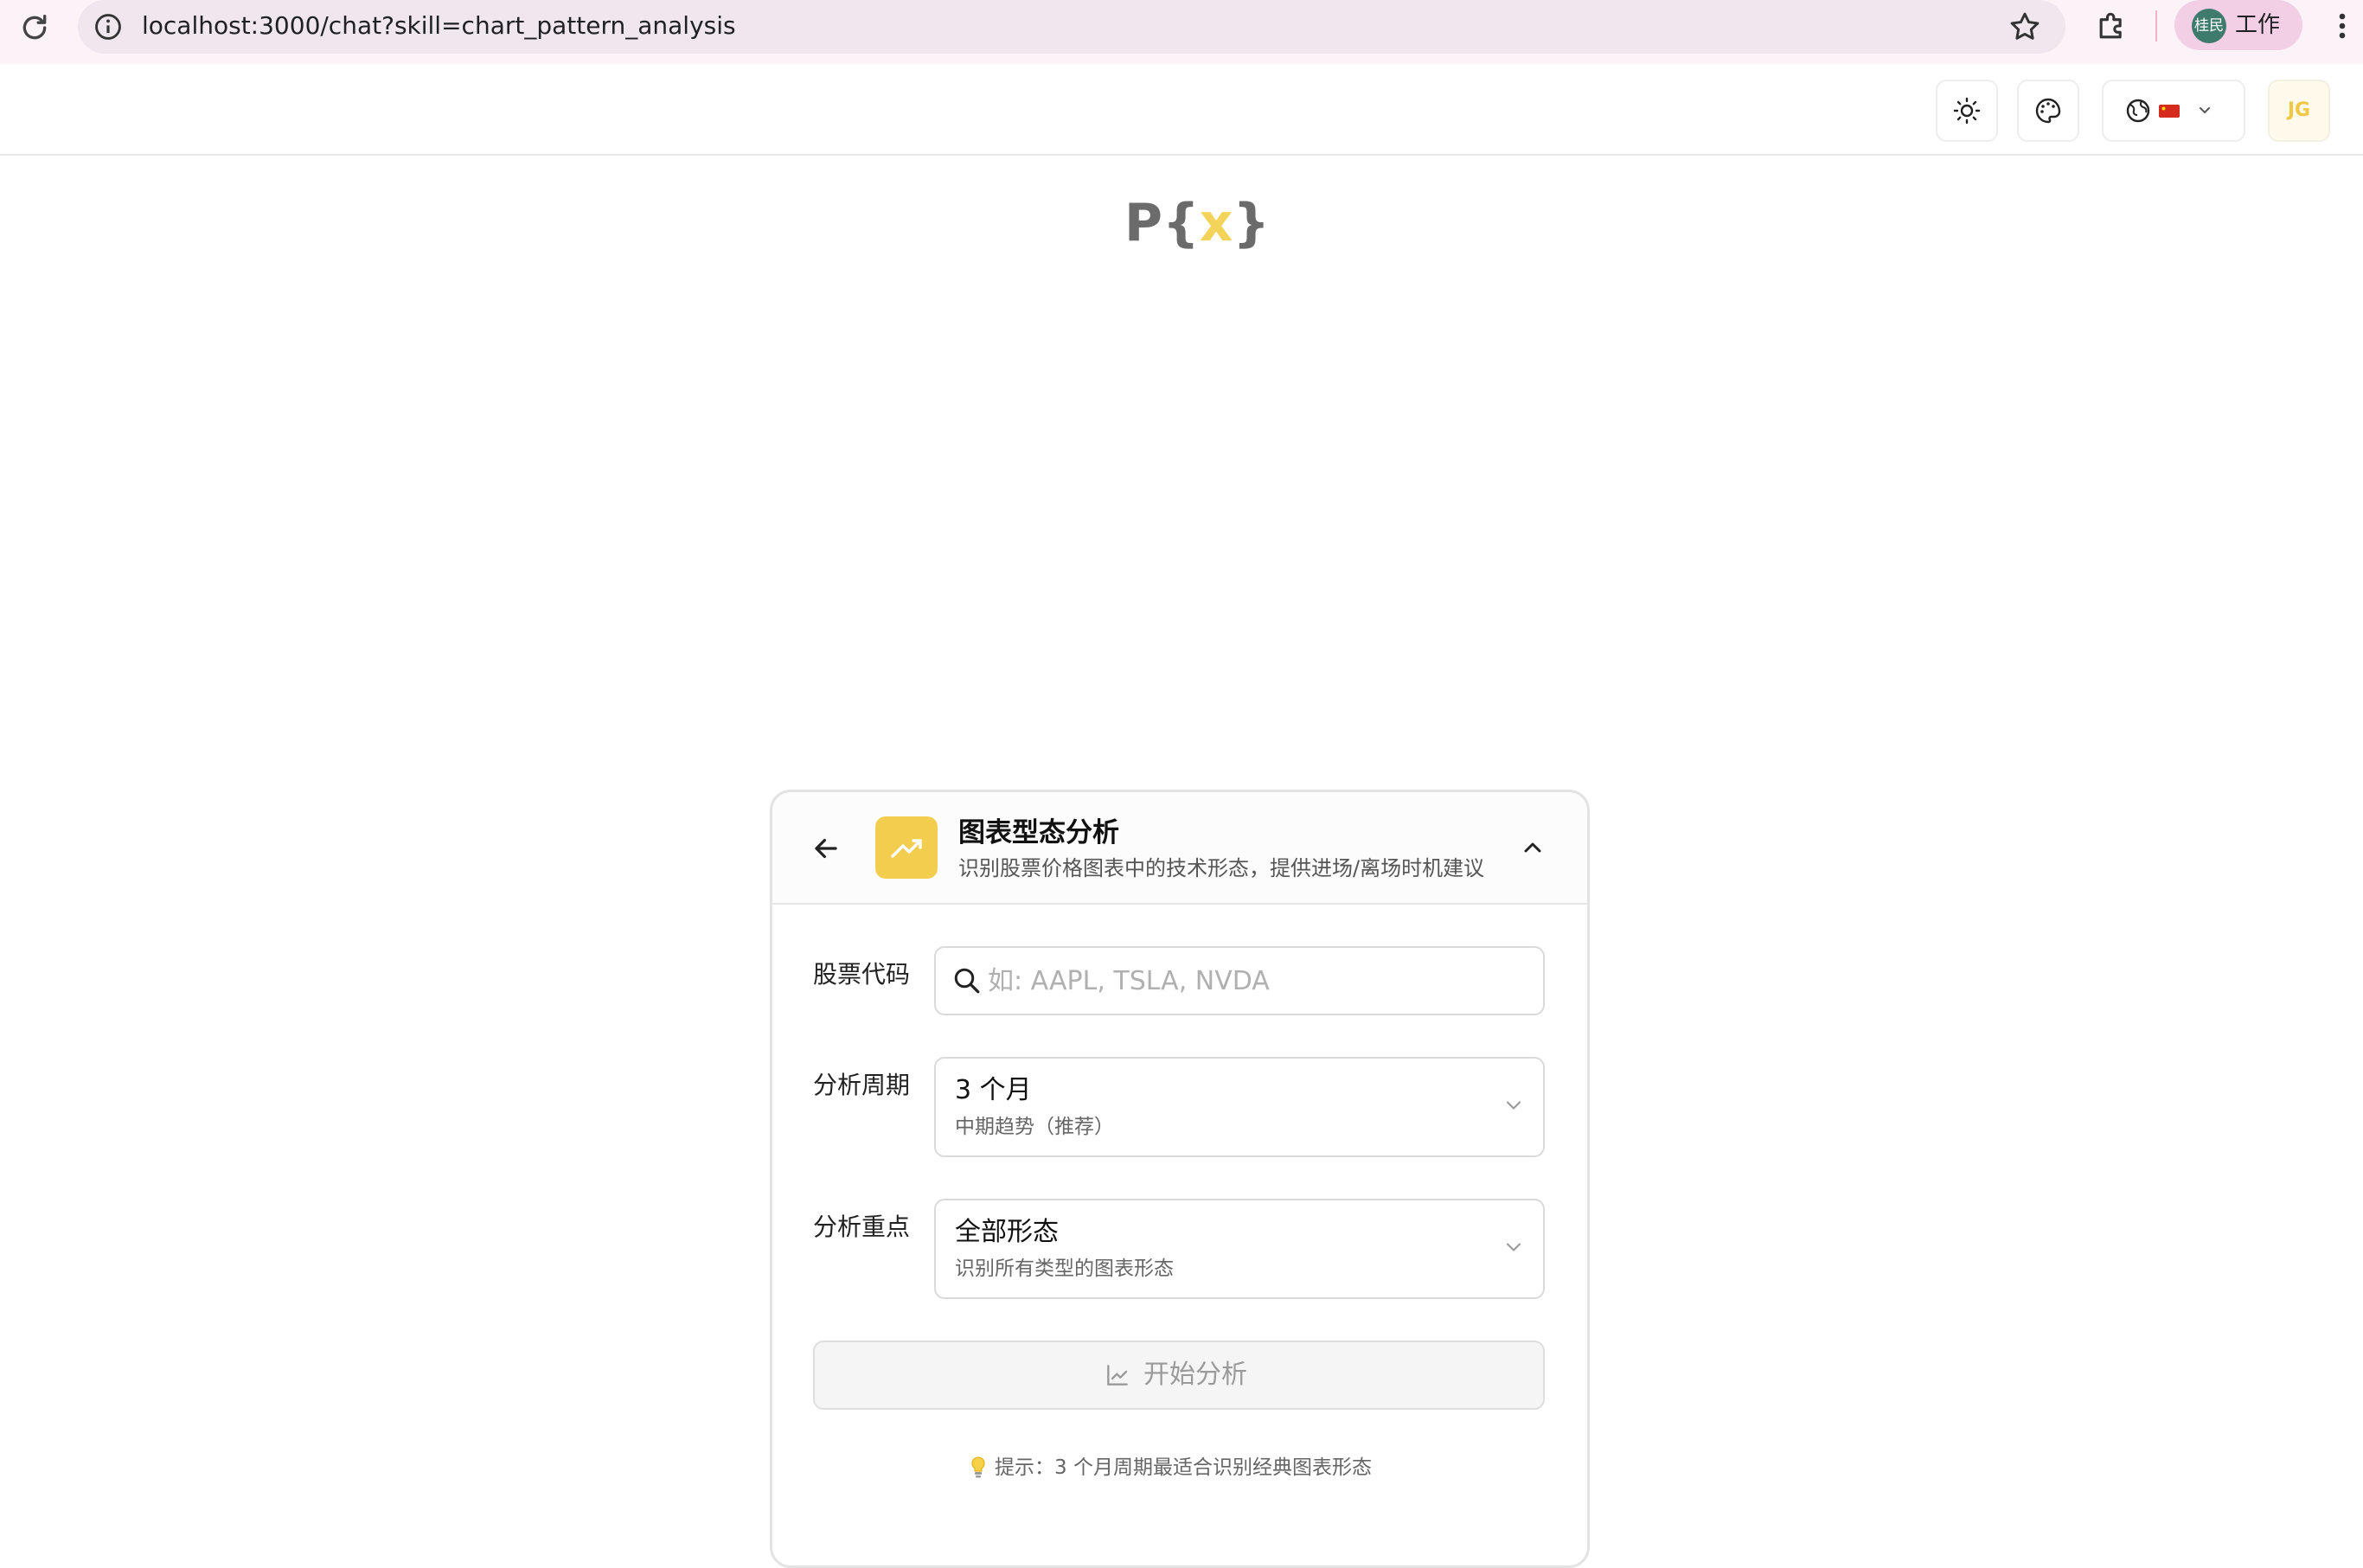 This screenshot has height=1568, width=2363. I want to click on ticker-input, so click(1260, 980).